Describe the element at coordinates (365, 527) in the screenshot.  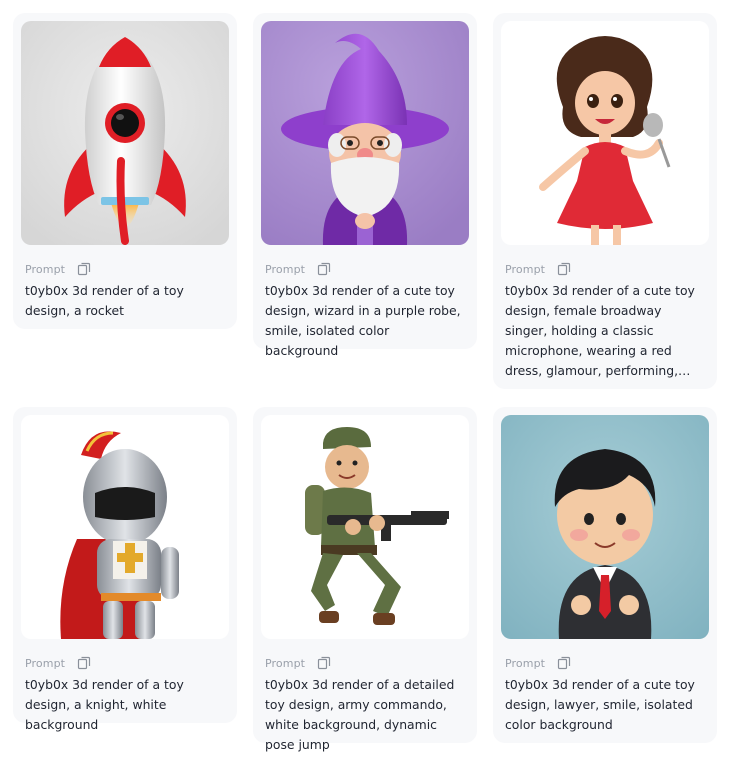
I see `commando-toy-image` at that location.